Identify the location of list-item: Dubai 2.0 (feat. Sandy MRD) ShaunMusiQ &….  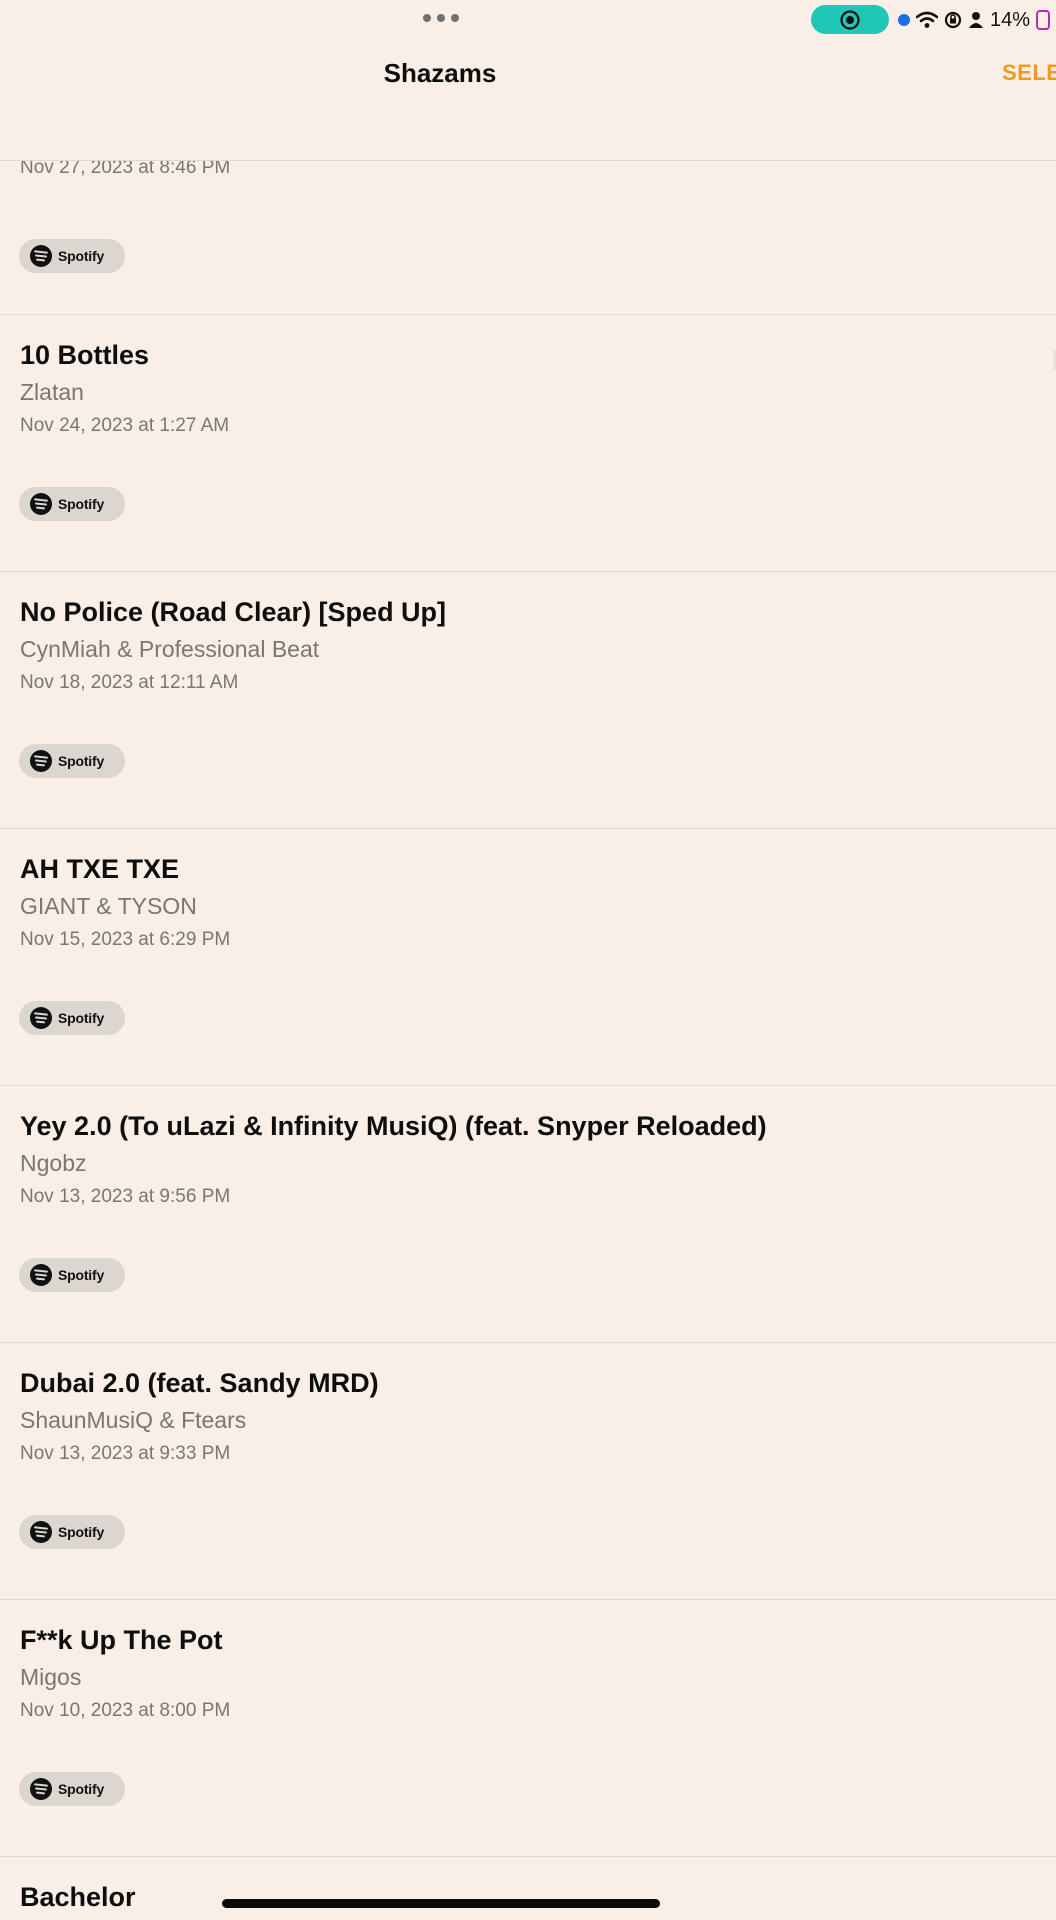
(528, 1470).